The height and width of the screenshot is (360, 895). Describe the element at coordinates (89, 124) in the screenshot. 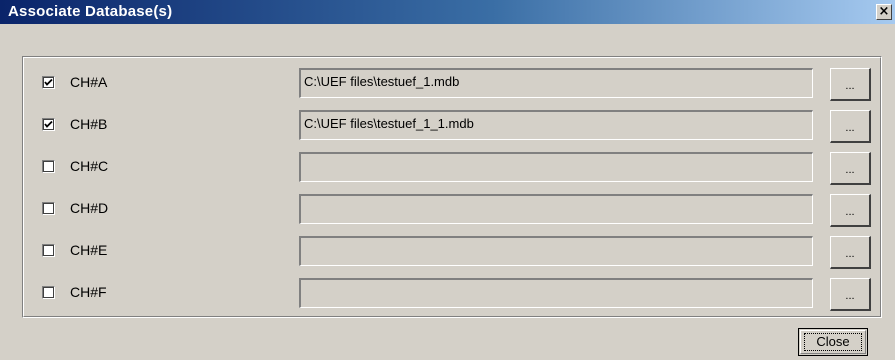

I see `channel-label: CH#B` at that location.